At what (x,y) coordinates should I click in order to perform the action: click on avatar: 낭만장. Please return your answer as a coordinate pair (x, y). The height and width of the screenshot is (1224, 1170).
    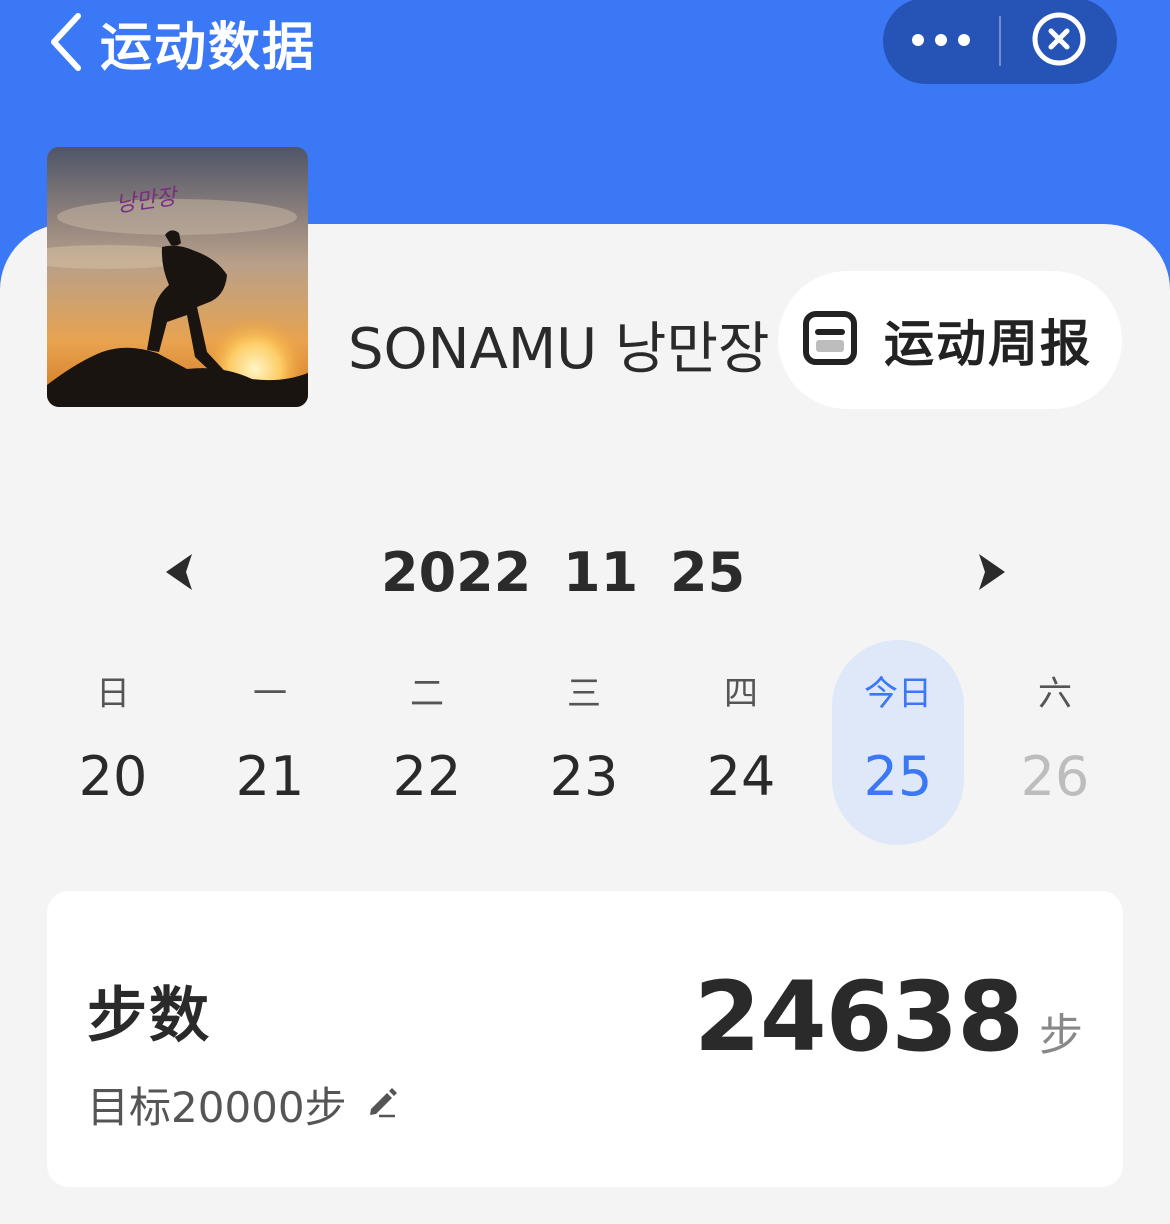
    Looking at the image, I should click on (177, 277).